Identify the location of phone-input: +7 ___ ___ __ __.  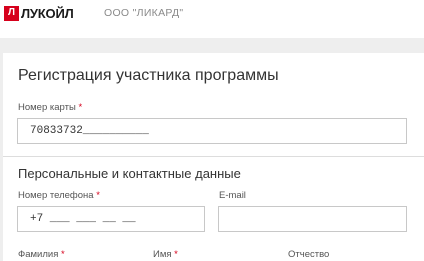
(111, 219).